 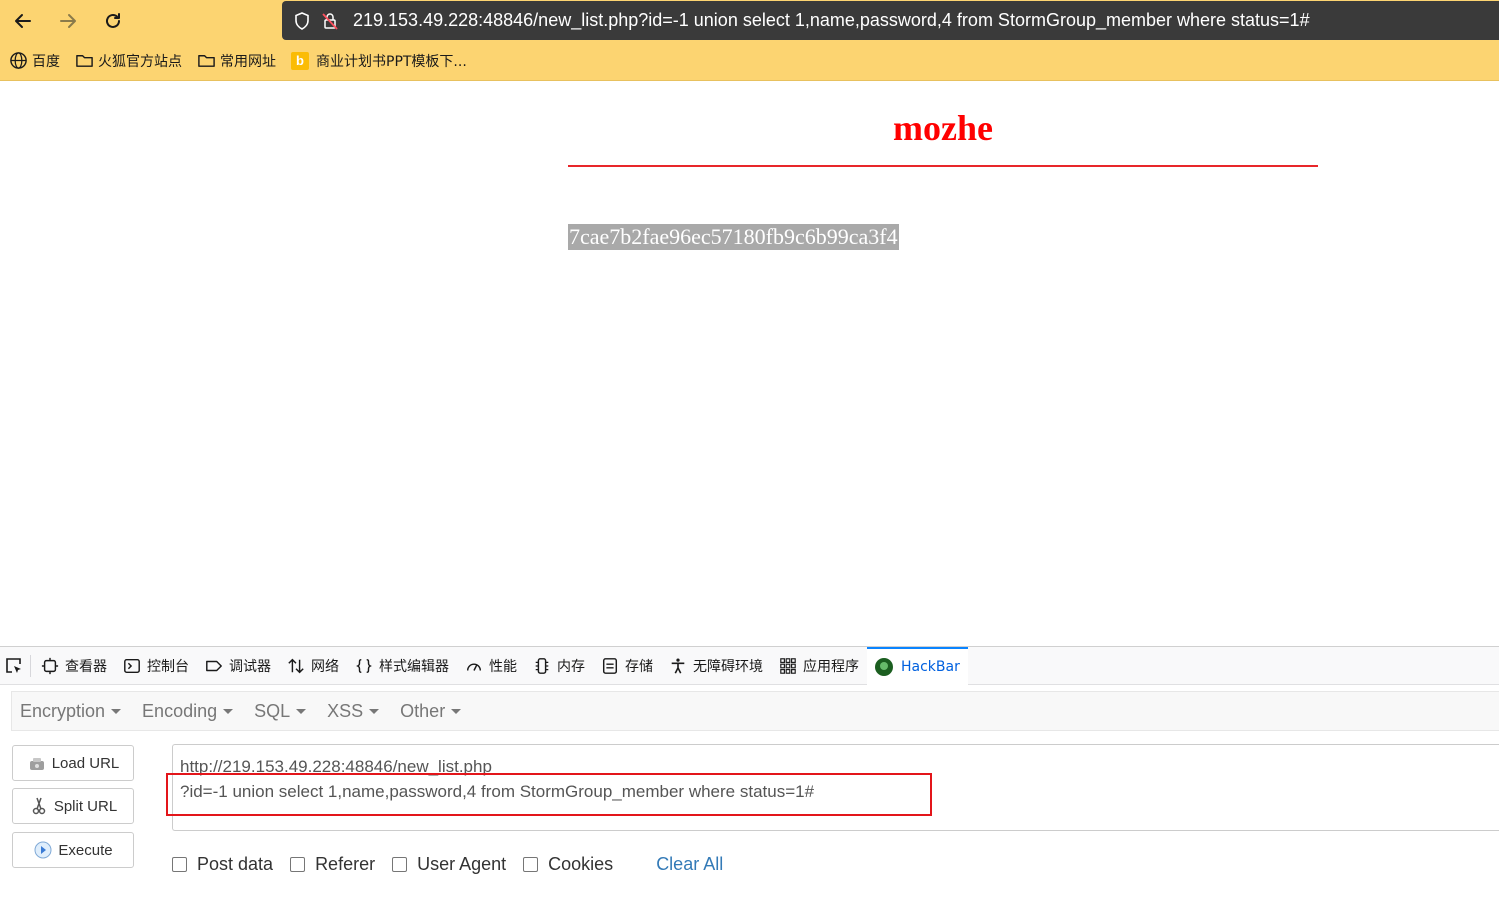 I want to click on back-button, so click(x=23, y=21).